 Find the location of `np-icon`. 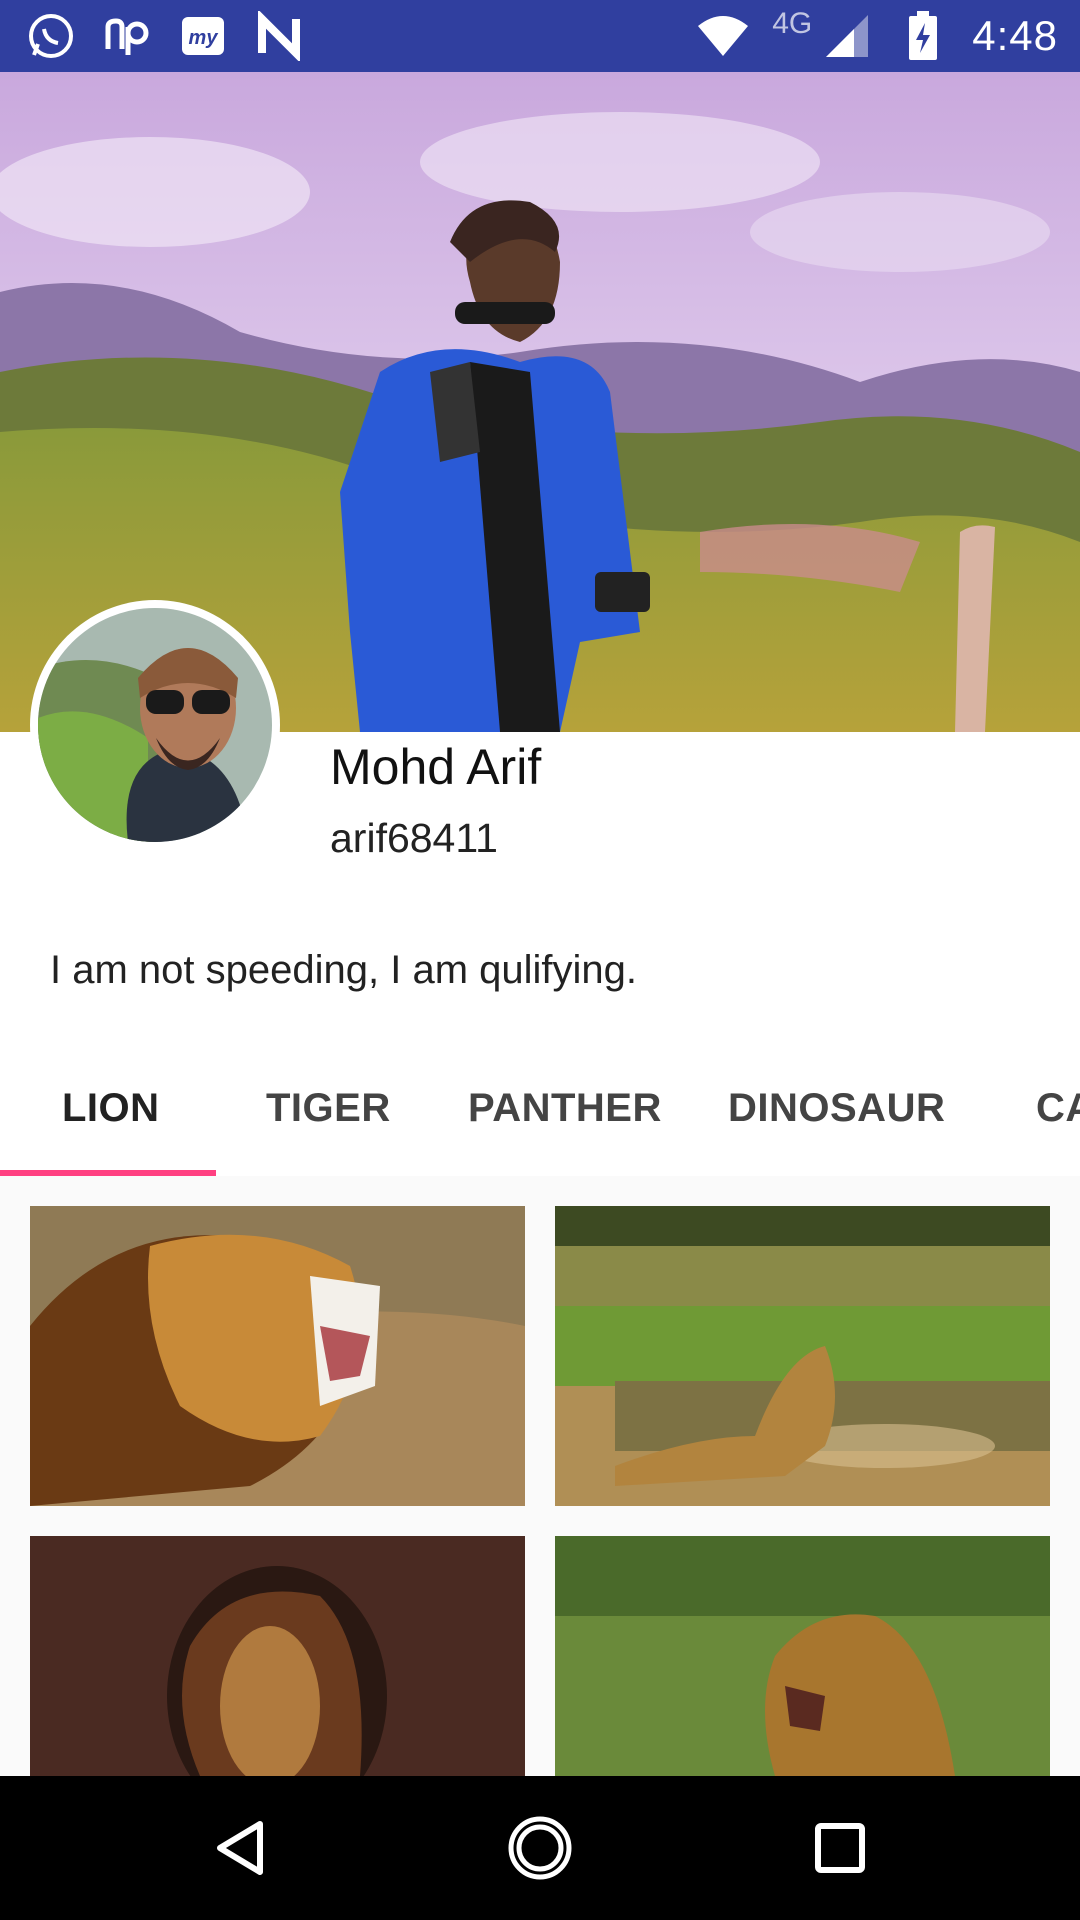

np-icon is located at coordinates (127, 36).